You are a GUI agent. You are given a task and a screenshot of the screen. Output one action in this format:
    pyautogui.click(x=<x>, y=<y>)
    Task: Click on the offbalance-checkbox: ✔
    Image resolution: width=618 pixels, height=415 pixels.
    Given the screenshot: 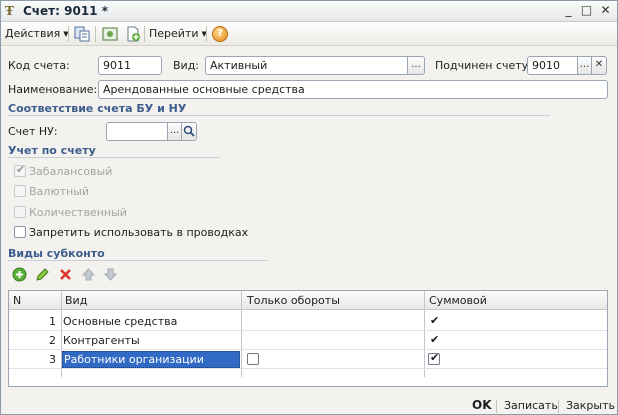 What is the action you would take?
    pyautogui.click(x=20, y=170)
    